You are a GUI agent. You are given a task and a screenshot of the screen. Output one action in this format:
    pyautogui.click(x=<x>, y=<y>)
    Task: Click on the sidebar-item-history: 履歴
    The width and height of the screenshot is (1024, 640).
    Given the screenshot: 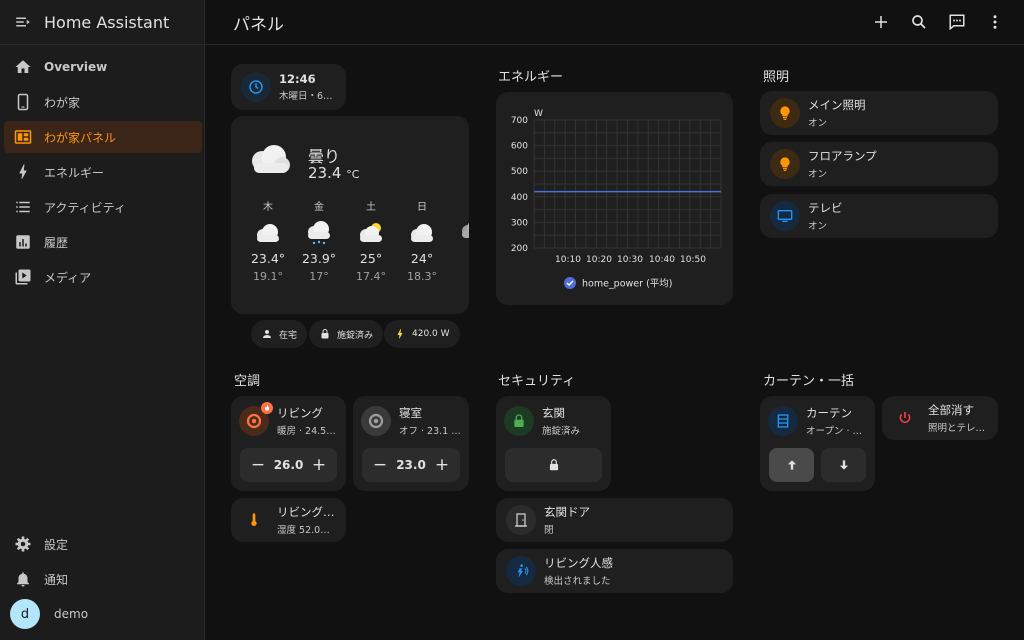 What is the action you would take?
    pyautogui.click(x=103, y=242)
    